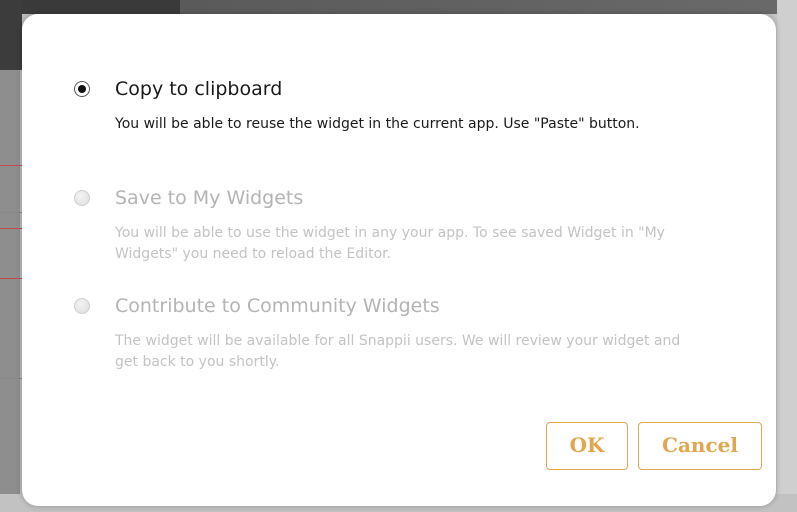 The height and width of the screenshot is (512, 797). I want to click on radio-save-to-my-widgets, so click(82, 198).